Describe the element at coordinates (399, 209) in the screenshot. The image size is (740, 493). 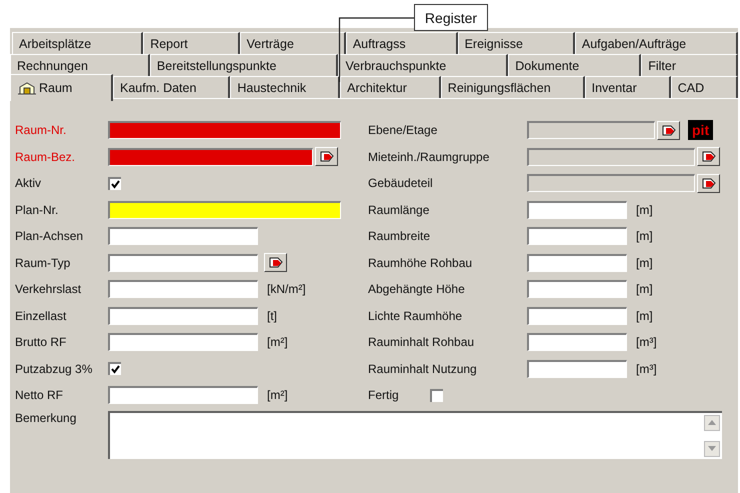
I see `field-label: Raumlänge` at that location.